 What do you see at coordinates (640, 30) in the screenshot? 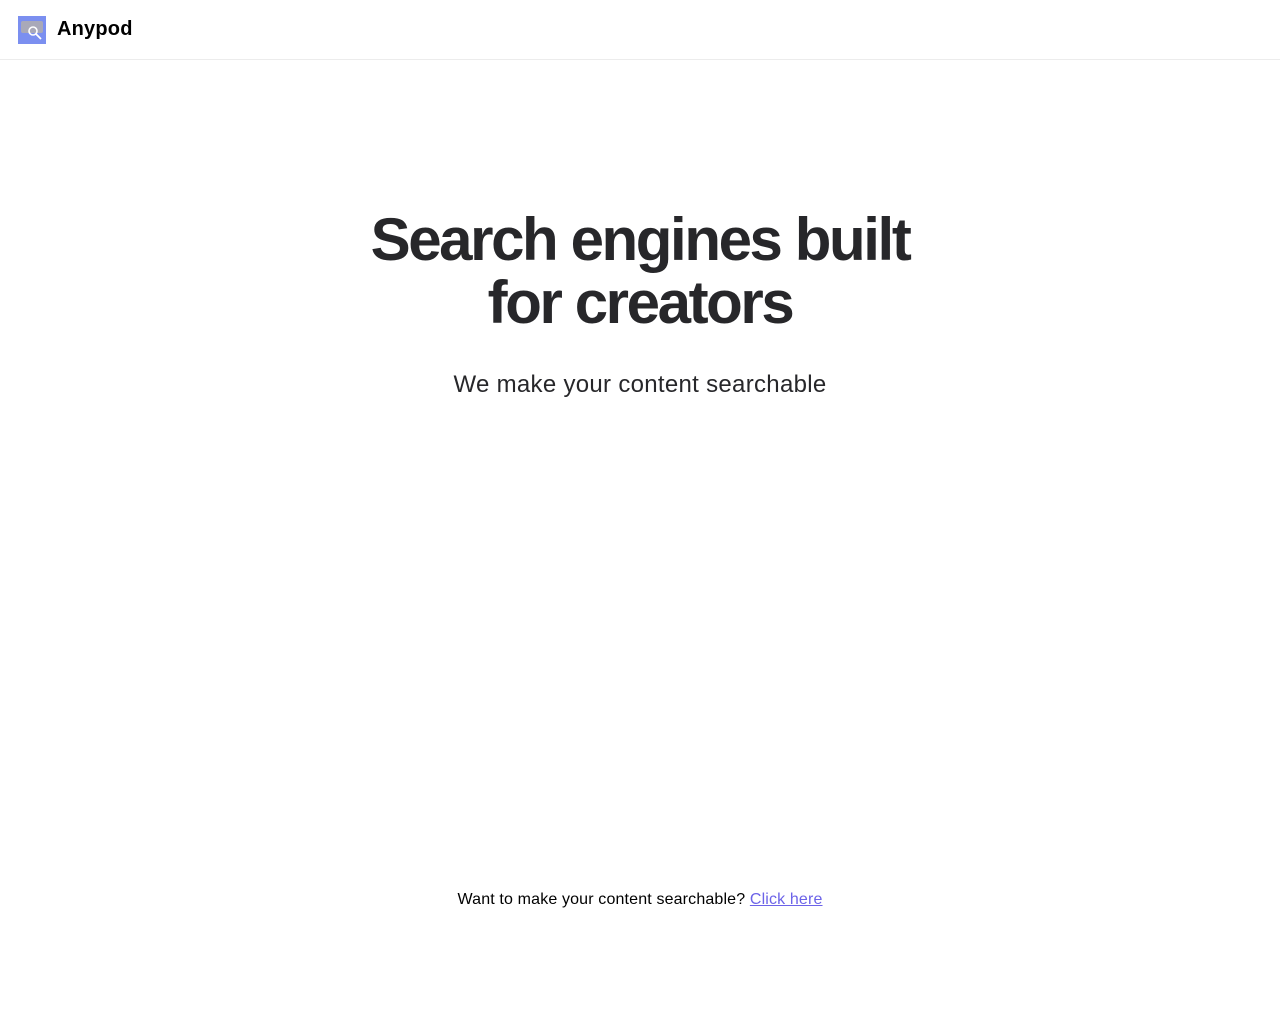
I see `top-header: Anypod` at bounding box center [640, 30].